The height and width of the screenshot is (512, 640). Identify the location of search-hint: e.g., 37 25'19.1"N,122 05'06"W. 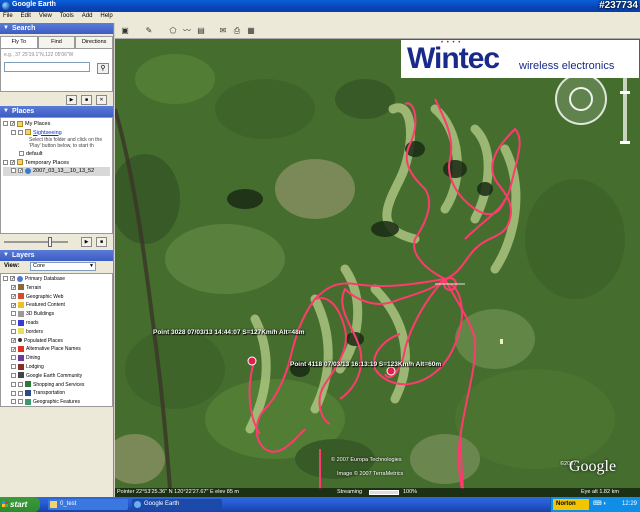
(39, 55).